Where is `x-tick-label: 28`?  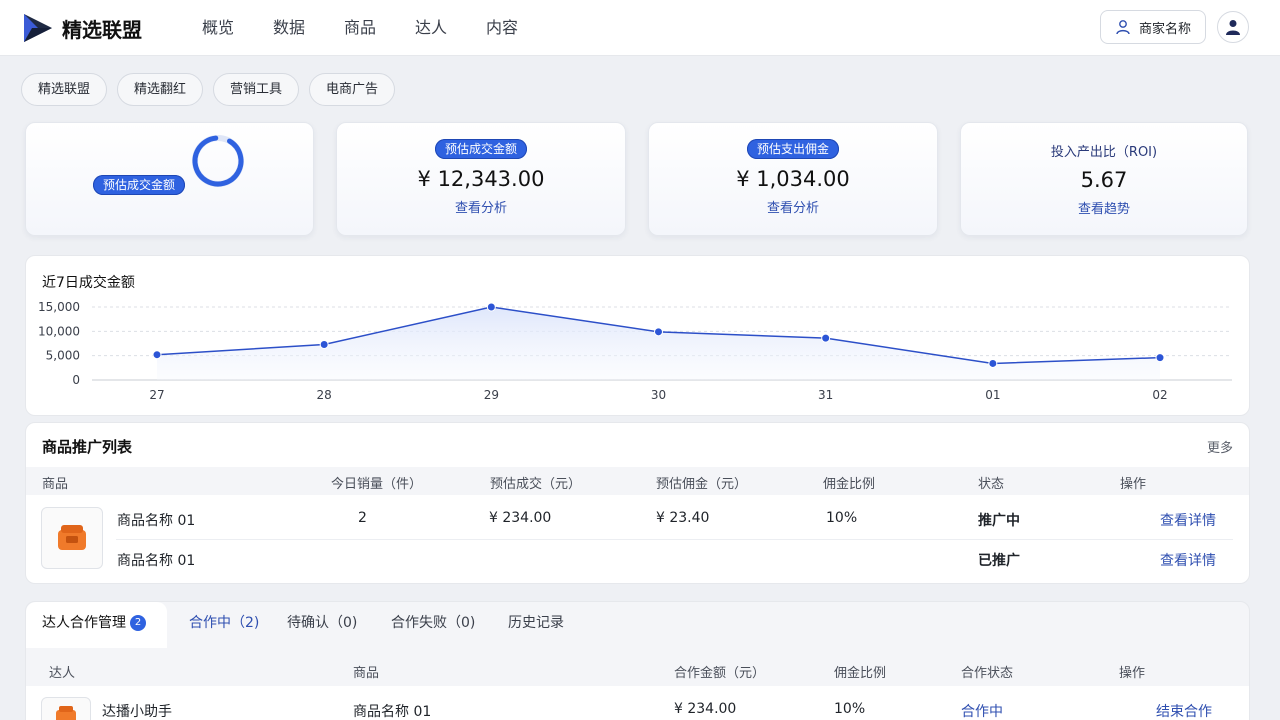 x-tick-label: 28 is located at coordinates (324, 395).